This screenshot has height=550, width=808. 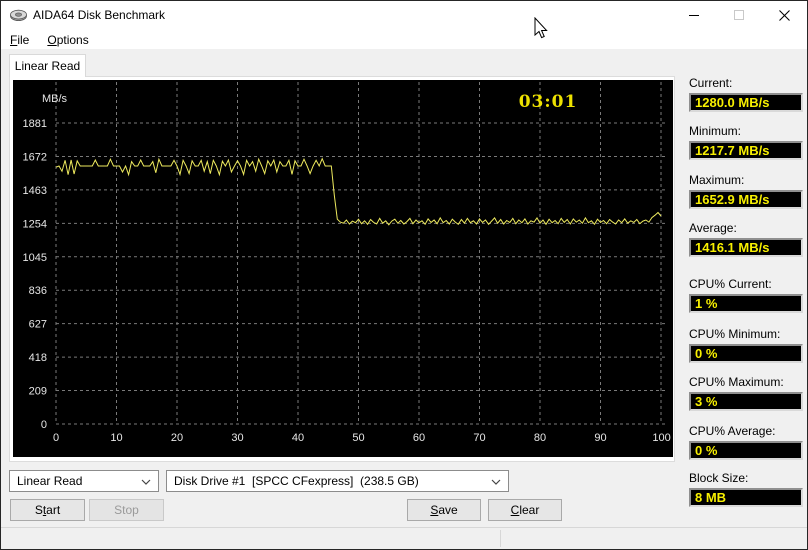 What do you see at coordinates (746, 497) in the screenshot?
I see `stat-value: 8 MB` at bounding box center [746, 497].